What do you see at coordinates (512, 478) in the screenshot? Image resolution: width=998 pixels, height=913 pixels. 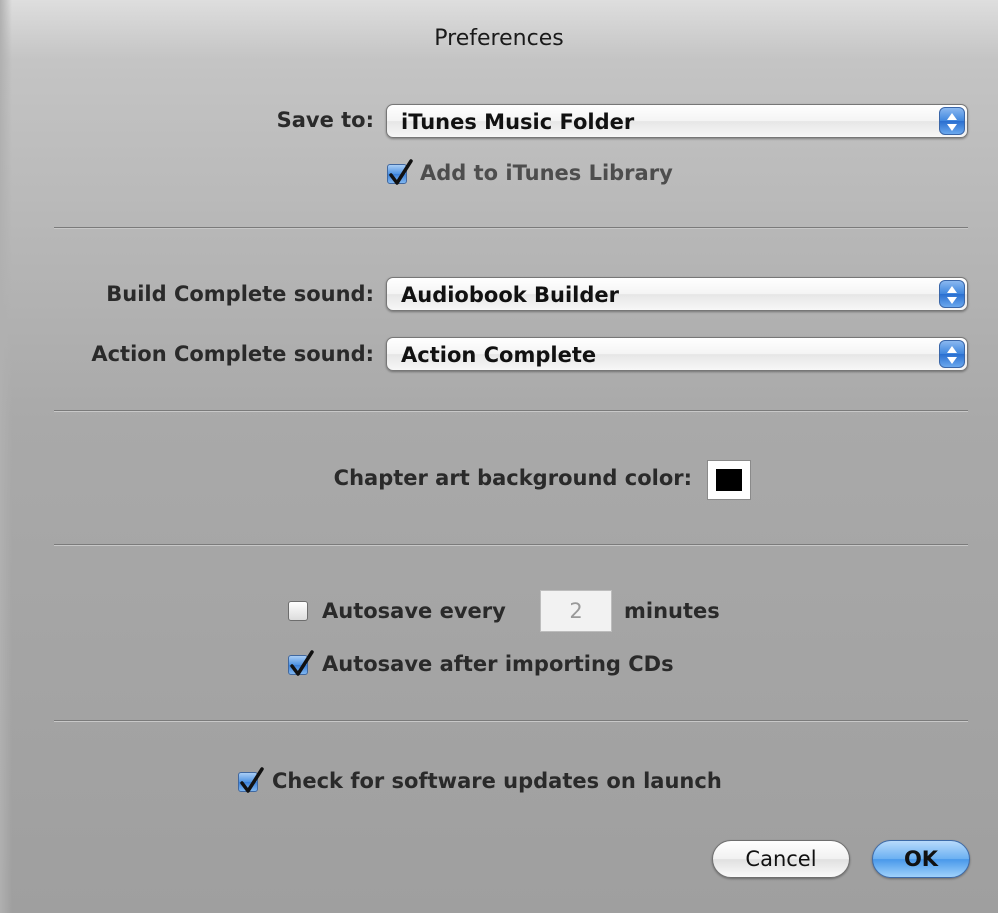 I see `chapter-art-label: Chapter art background color:` at bounding box center [512, 478].